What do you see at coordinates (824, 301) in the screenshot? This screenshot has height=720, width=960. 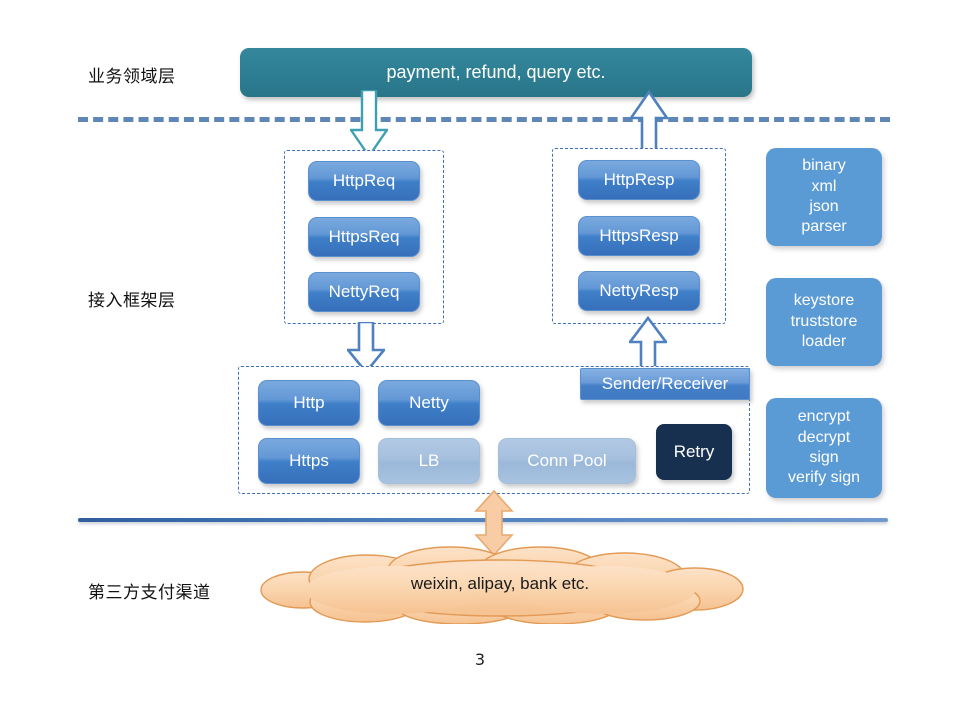 I see `sidebar-box-keystore-line-1: keystore` at bounding box center [824, 301].